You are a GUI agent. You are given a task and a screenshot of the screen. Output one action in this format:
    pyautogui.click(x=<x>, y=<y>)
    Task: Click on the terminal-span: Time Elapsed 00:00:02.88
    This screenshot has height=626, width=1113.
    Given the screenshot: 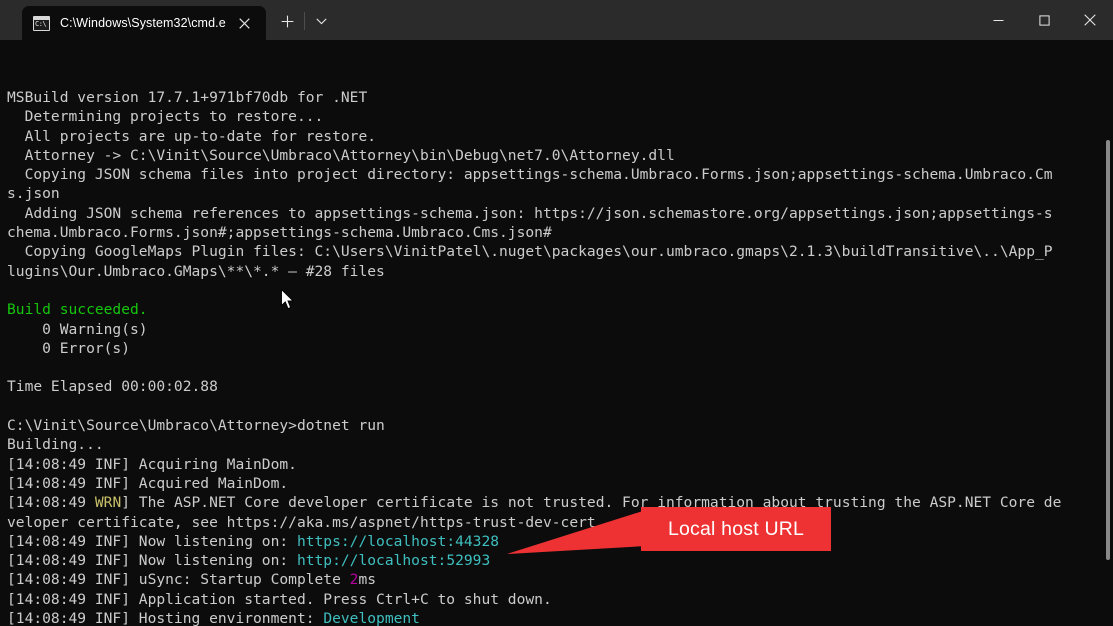 What is the action you would take?
    pyautogui.click(x=112, y=387)
    